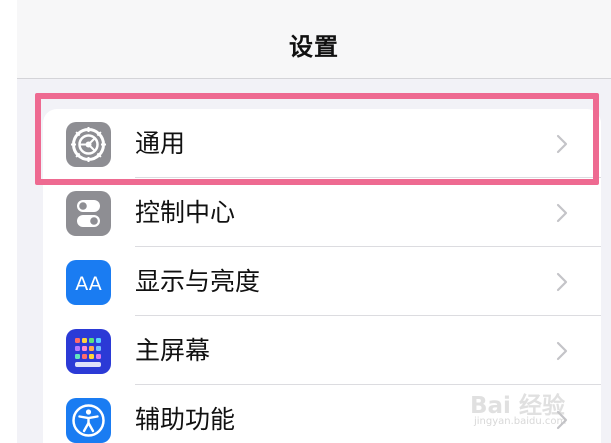  Describe the element at coordinates (185, 212) in the screenshot. I see `settings-item-label: 控制中心` at that location.